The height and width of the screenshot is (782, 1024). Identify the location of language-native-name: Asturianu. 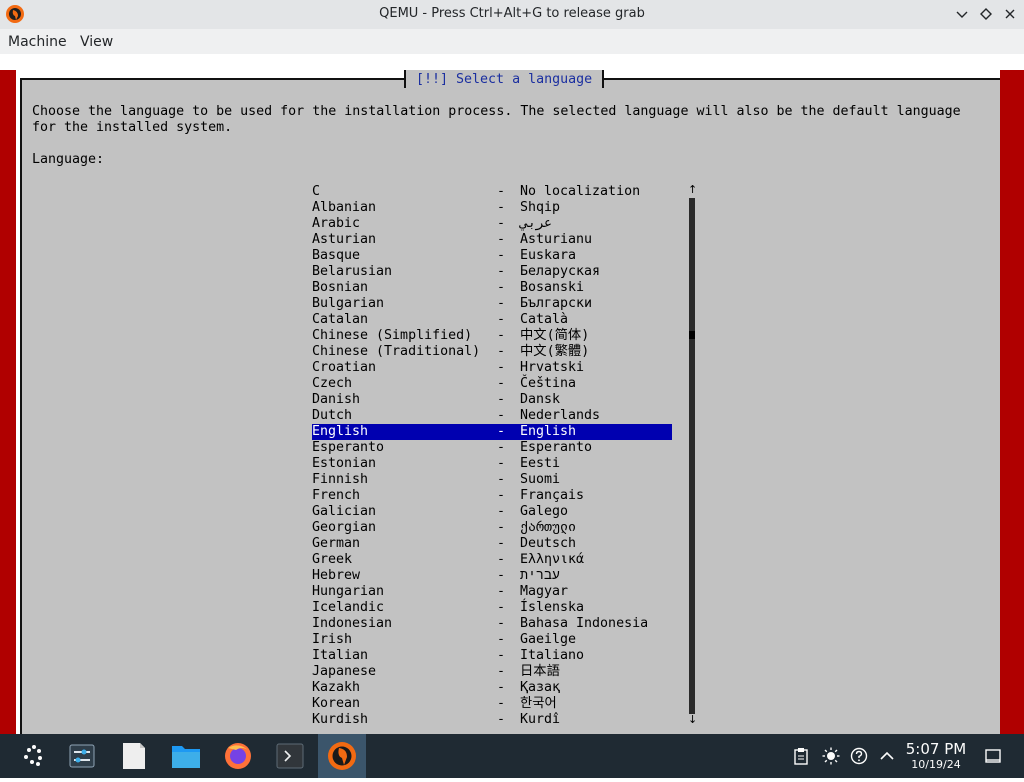
(556, 239).